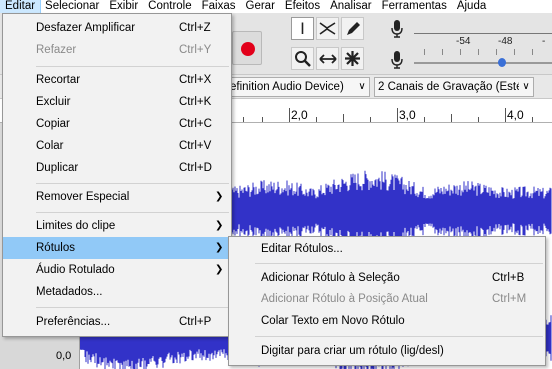 The image size is (552, 369). I want to click on menu-item-label: Rótulos, so click(55, 248).